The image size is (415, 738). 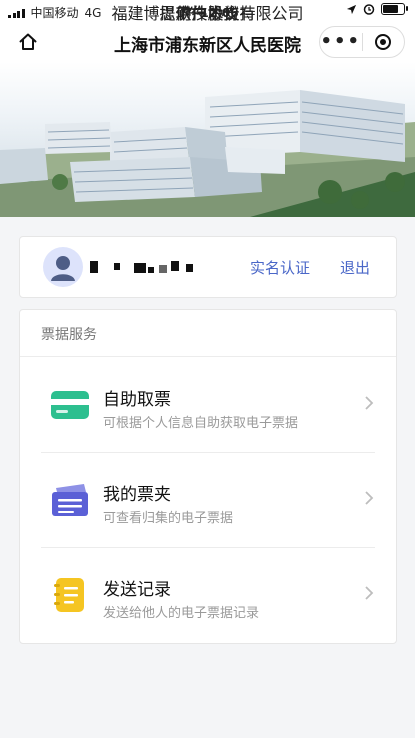 I want to click on miniprogram-capsule: •••, so click(x=362, y=42).